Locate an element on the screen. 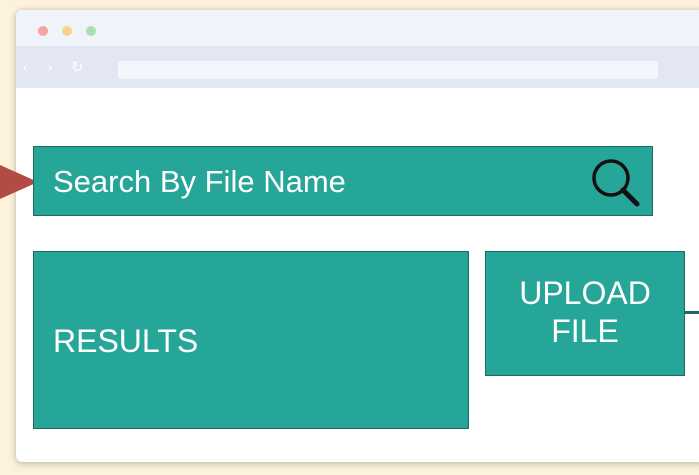  search-placeholder: Search By File Name is located at coordinates (199, 181).